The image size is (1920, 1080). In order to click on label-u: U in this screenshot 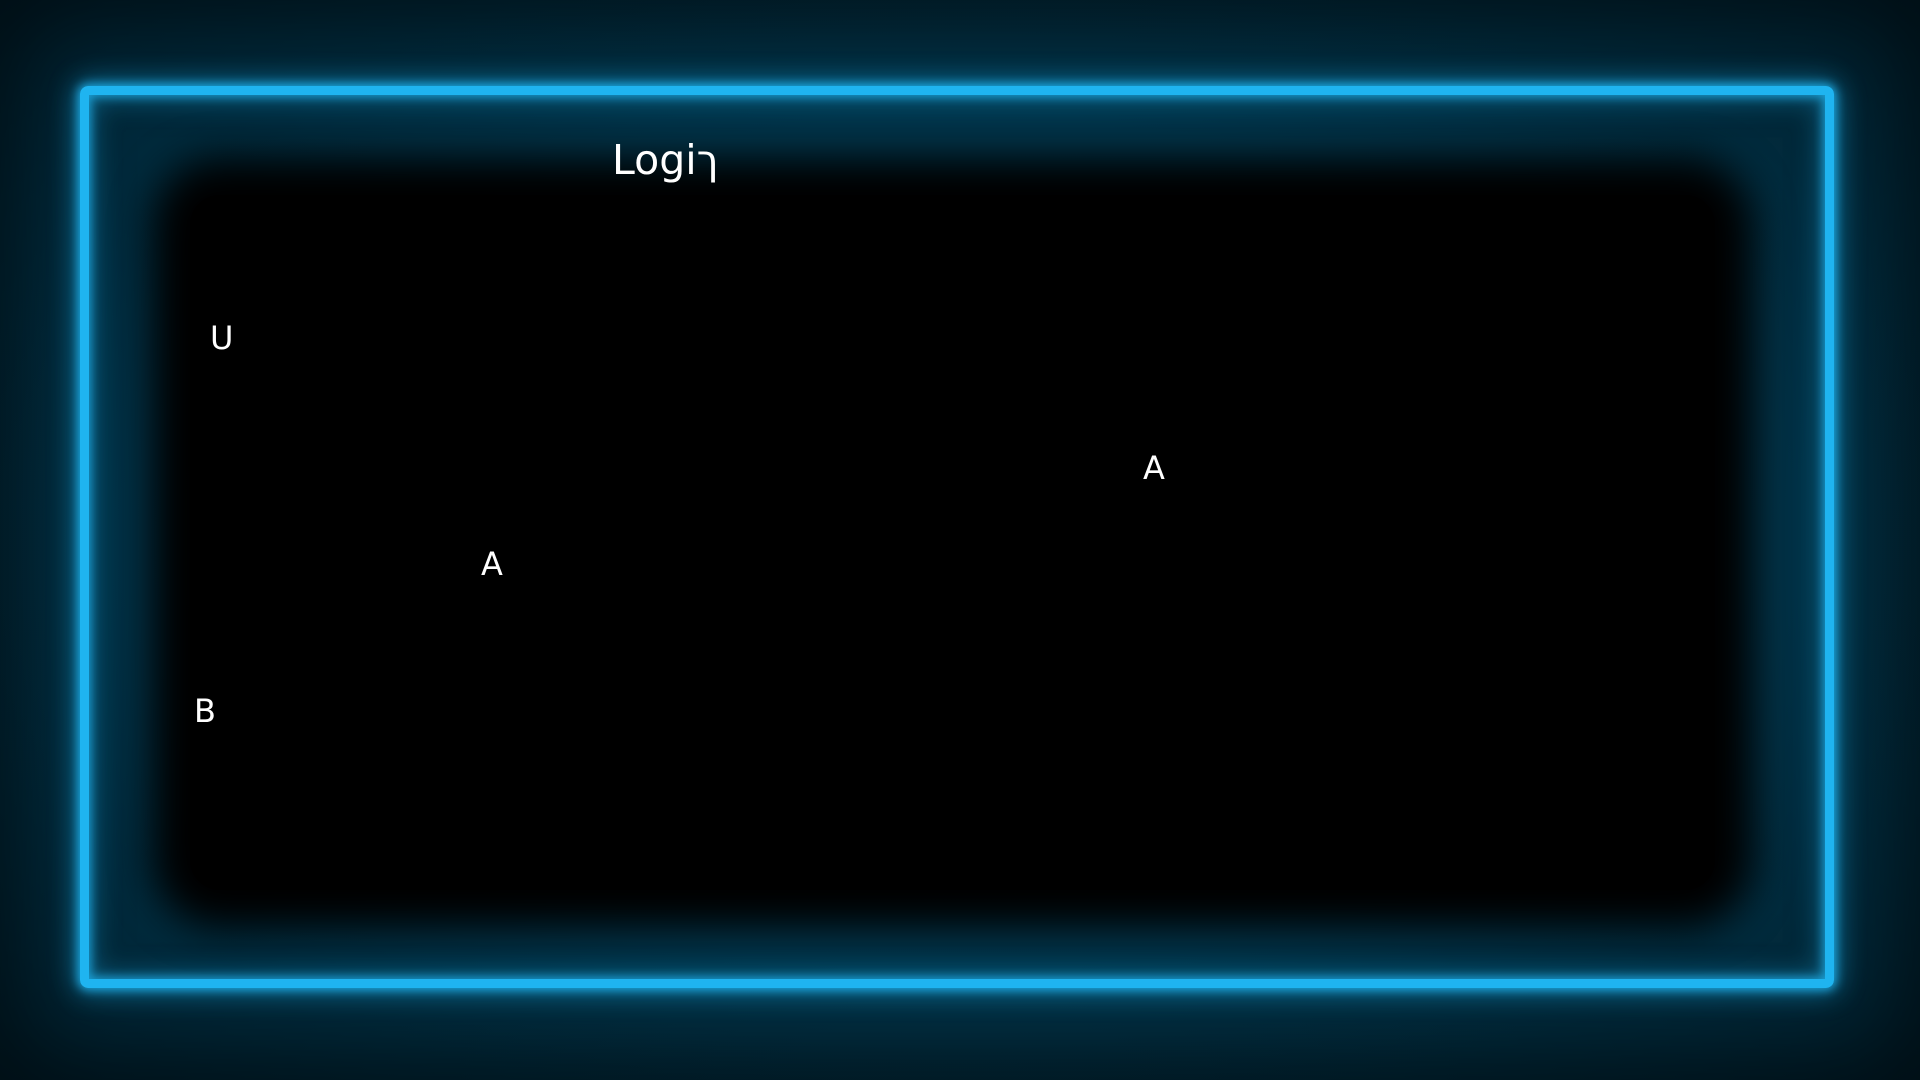, I will do `click(222, 338)`.